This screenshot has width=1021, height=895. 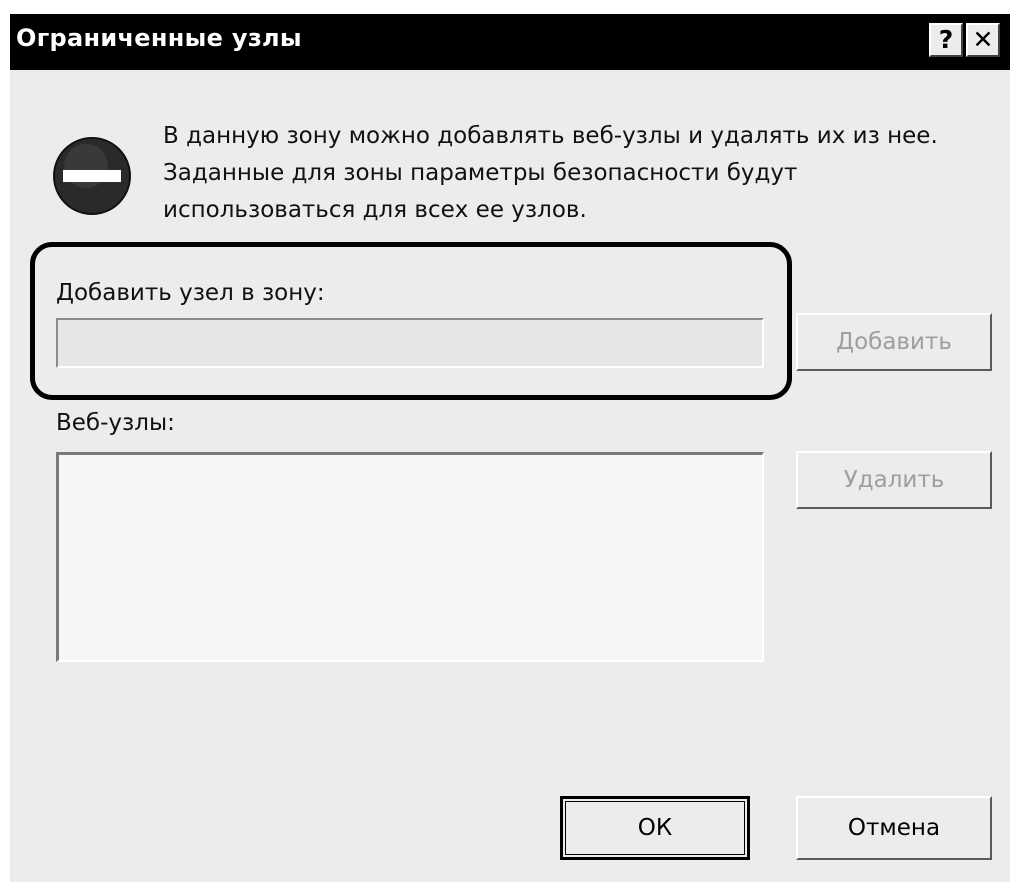 I want to click on add-site-input, so click(x=410, y=343).